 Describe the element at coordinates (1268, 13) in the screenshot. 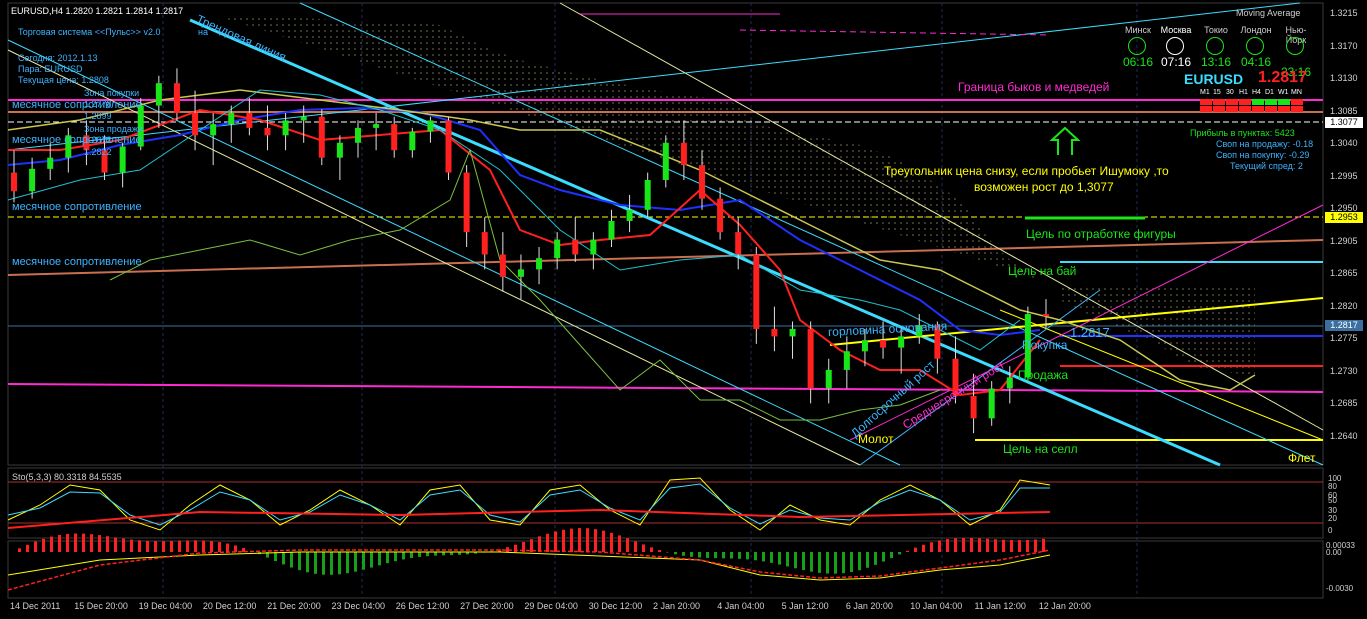

I see `indicator-name: Moving Average` at that location.